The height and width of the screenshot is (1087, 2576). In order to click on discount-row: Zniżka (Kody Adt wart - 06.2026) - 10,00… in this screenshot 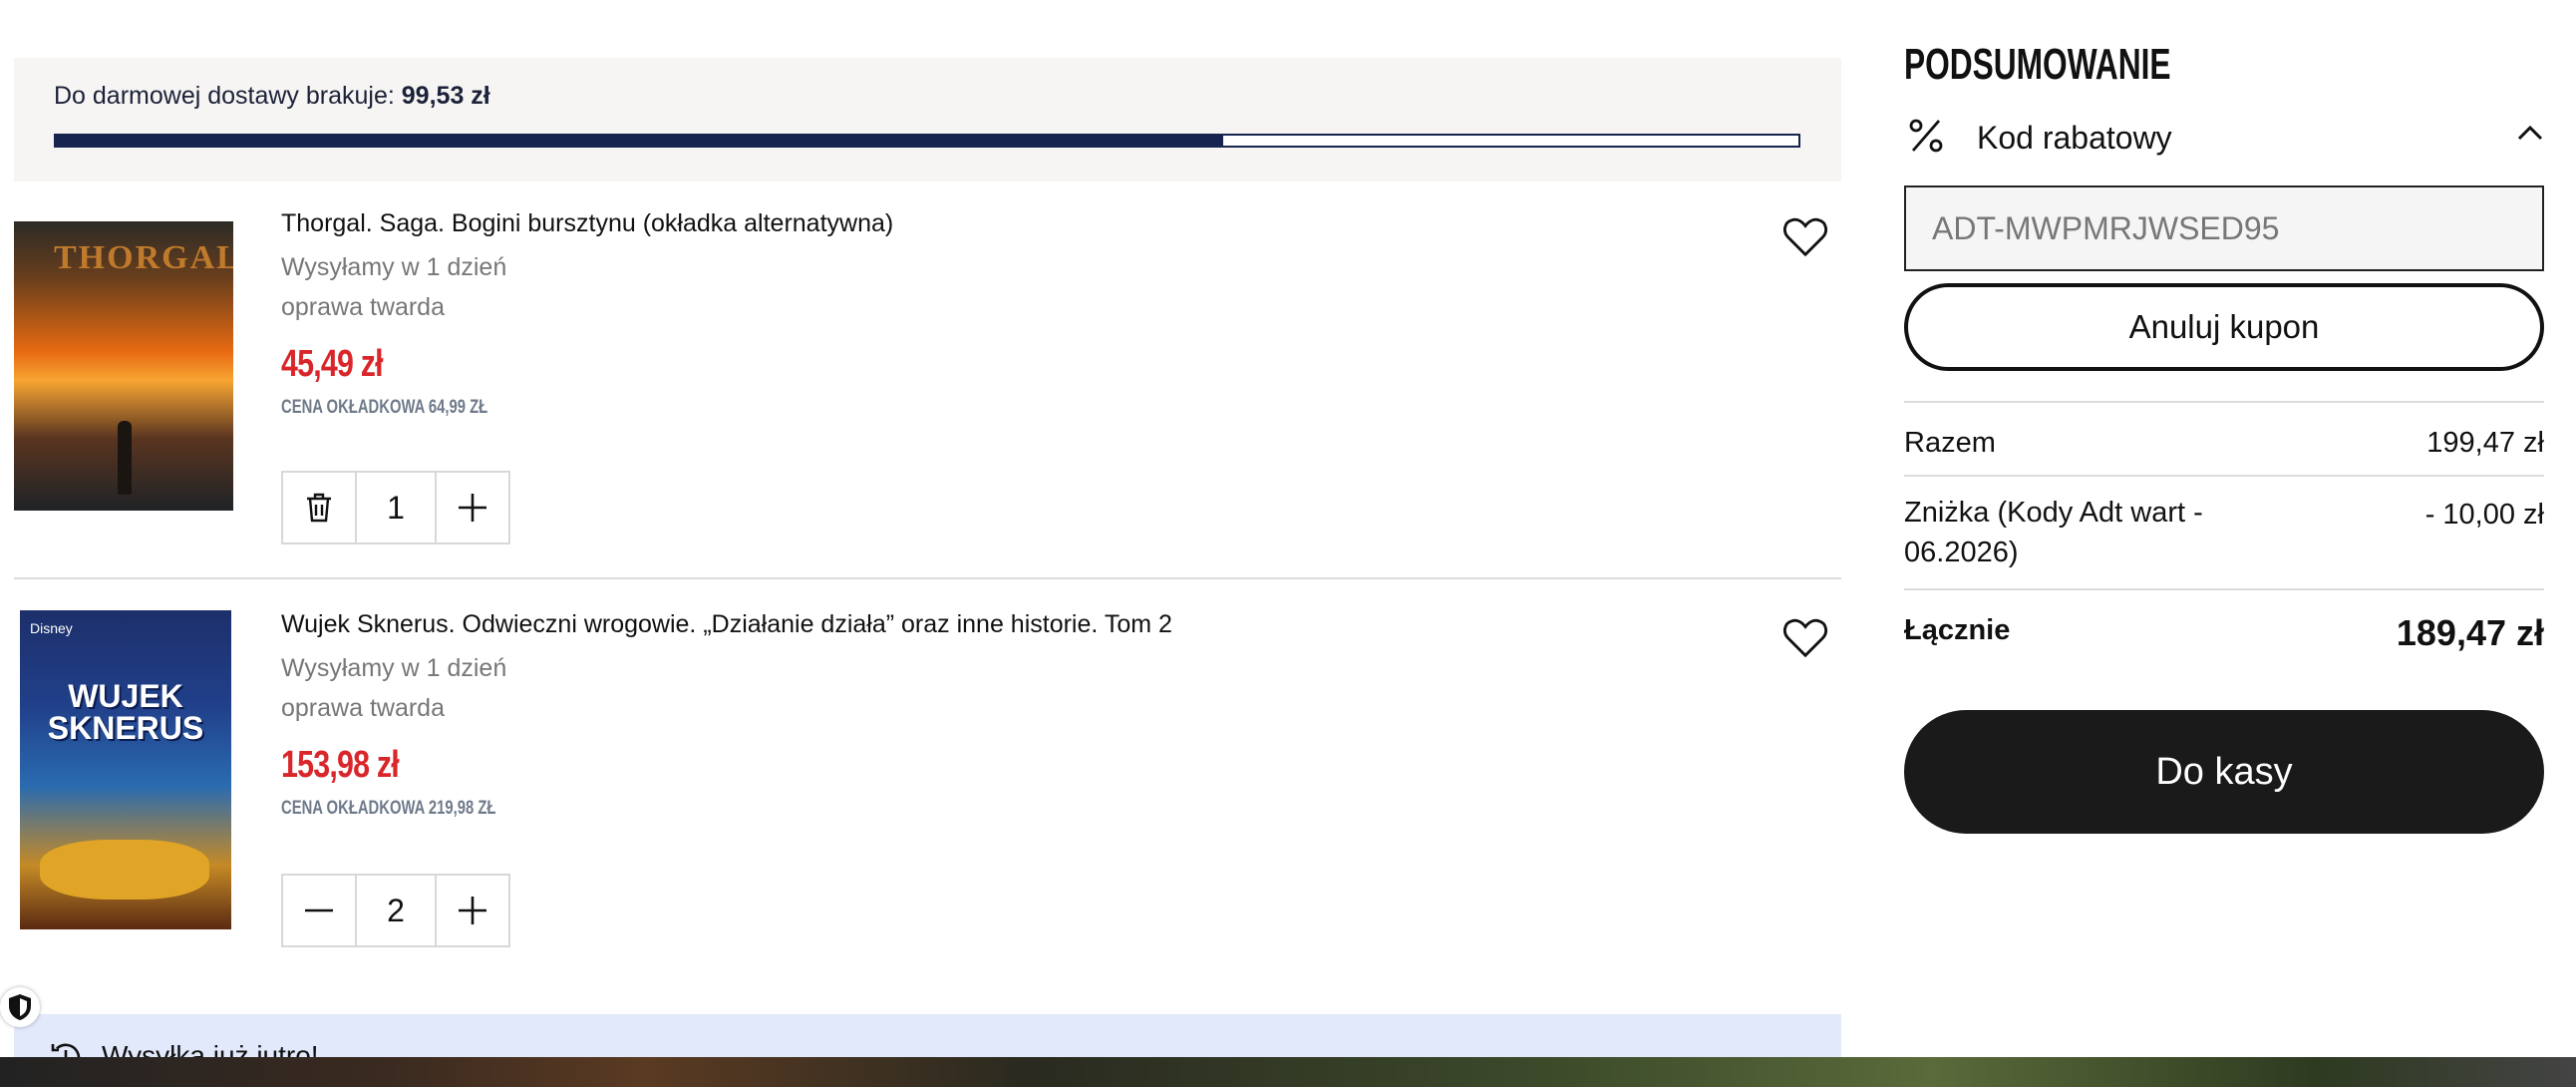, I will do `click(2224, 532)`.